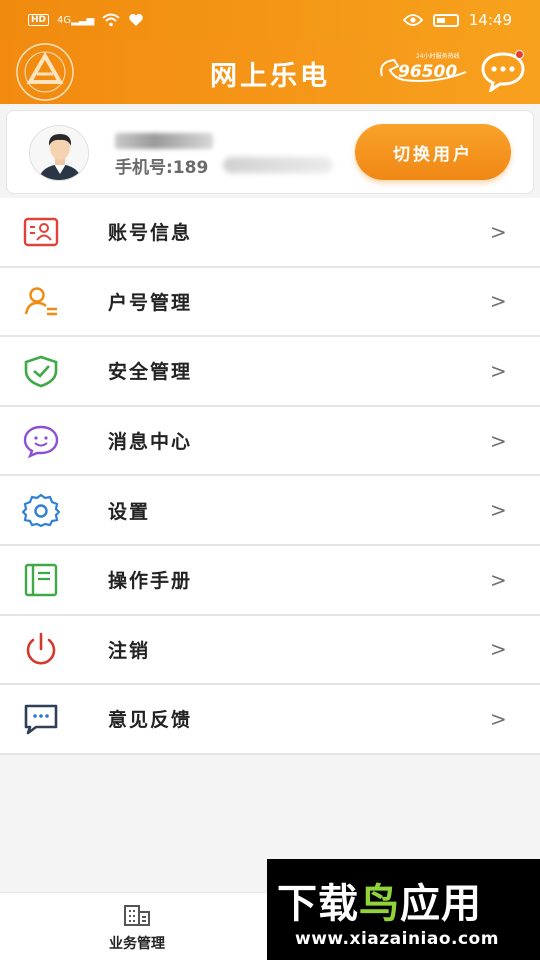 Image resolution: width=540 pixels, height=960 pixels. What do you see at coordinates (111, 20) in the screenshot?
I see `wifi-icon` at bounding box center [111, 20].